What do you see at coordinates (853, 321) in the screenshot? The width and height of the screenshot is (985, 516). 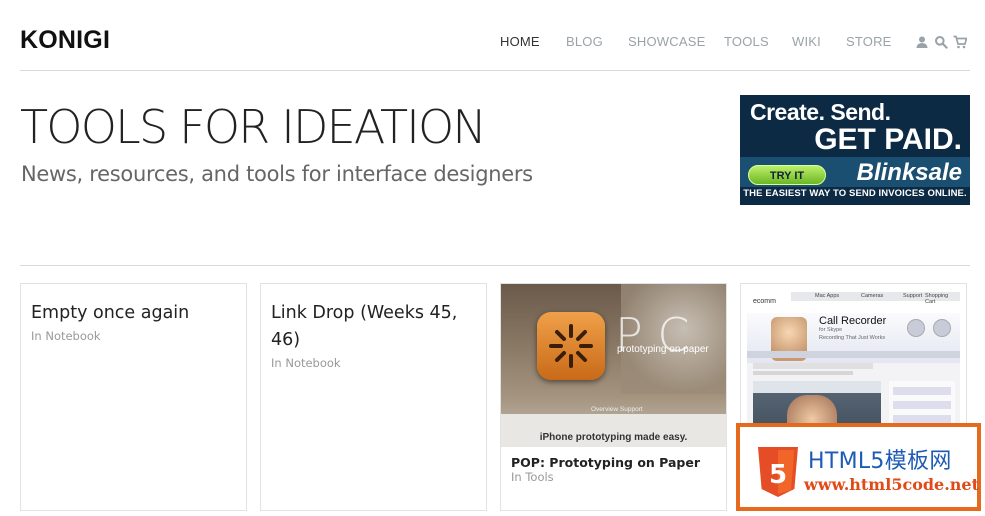 I see `thumb-product-title: Call Recorder` at bounding box center [853, 321].